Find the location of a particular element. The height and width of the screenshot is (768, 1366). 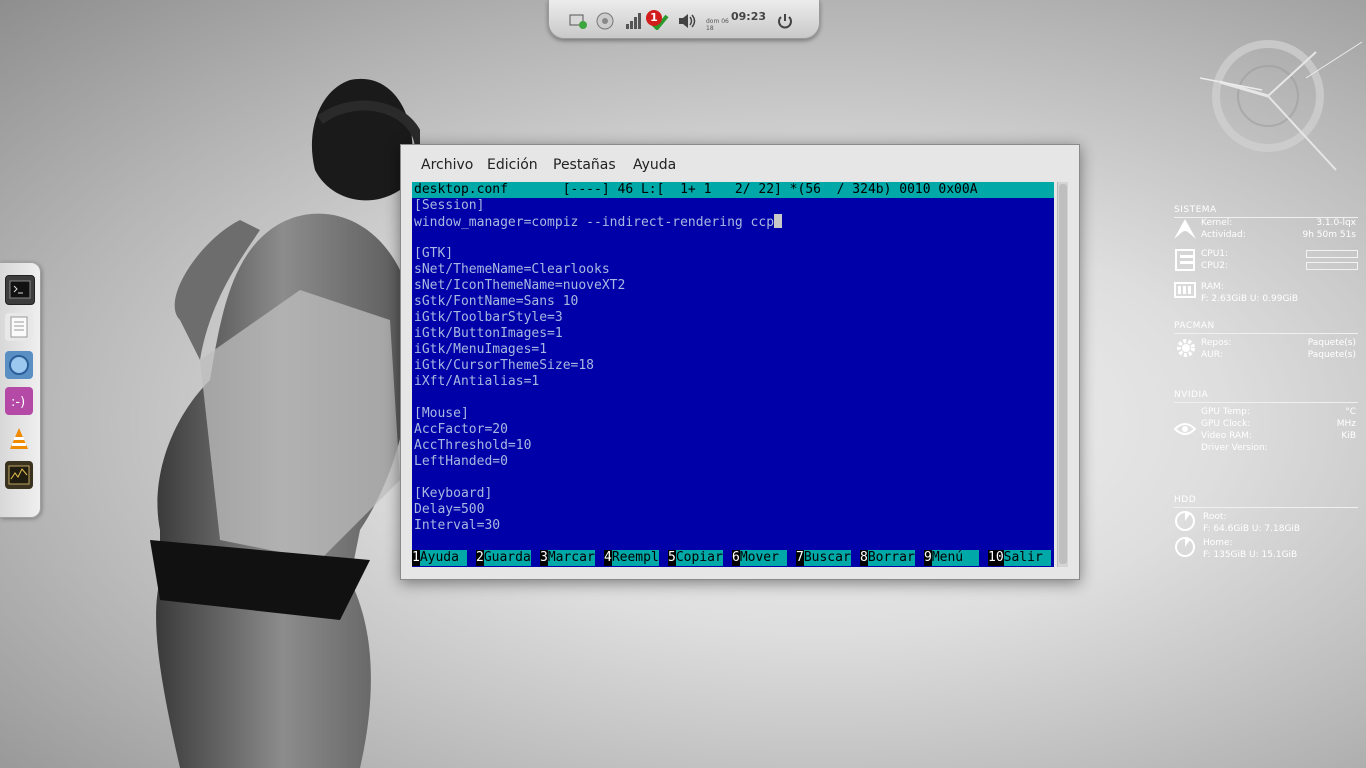

menu-ayuda: Ayuda is located at coordinates (654, 165).